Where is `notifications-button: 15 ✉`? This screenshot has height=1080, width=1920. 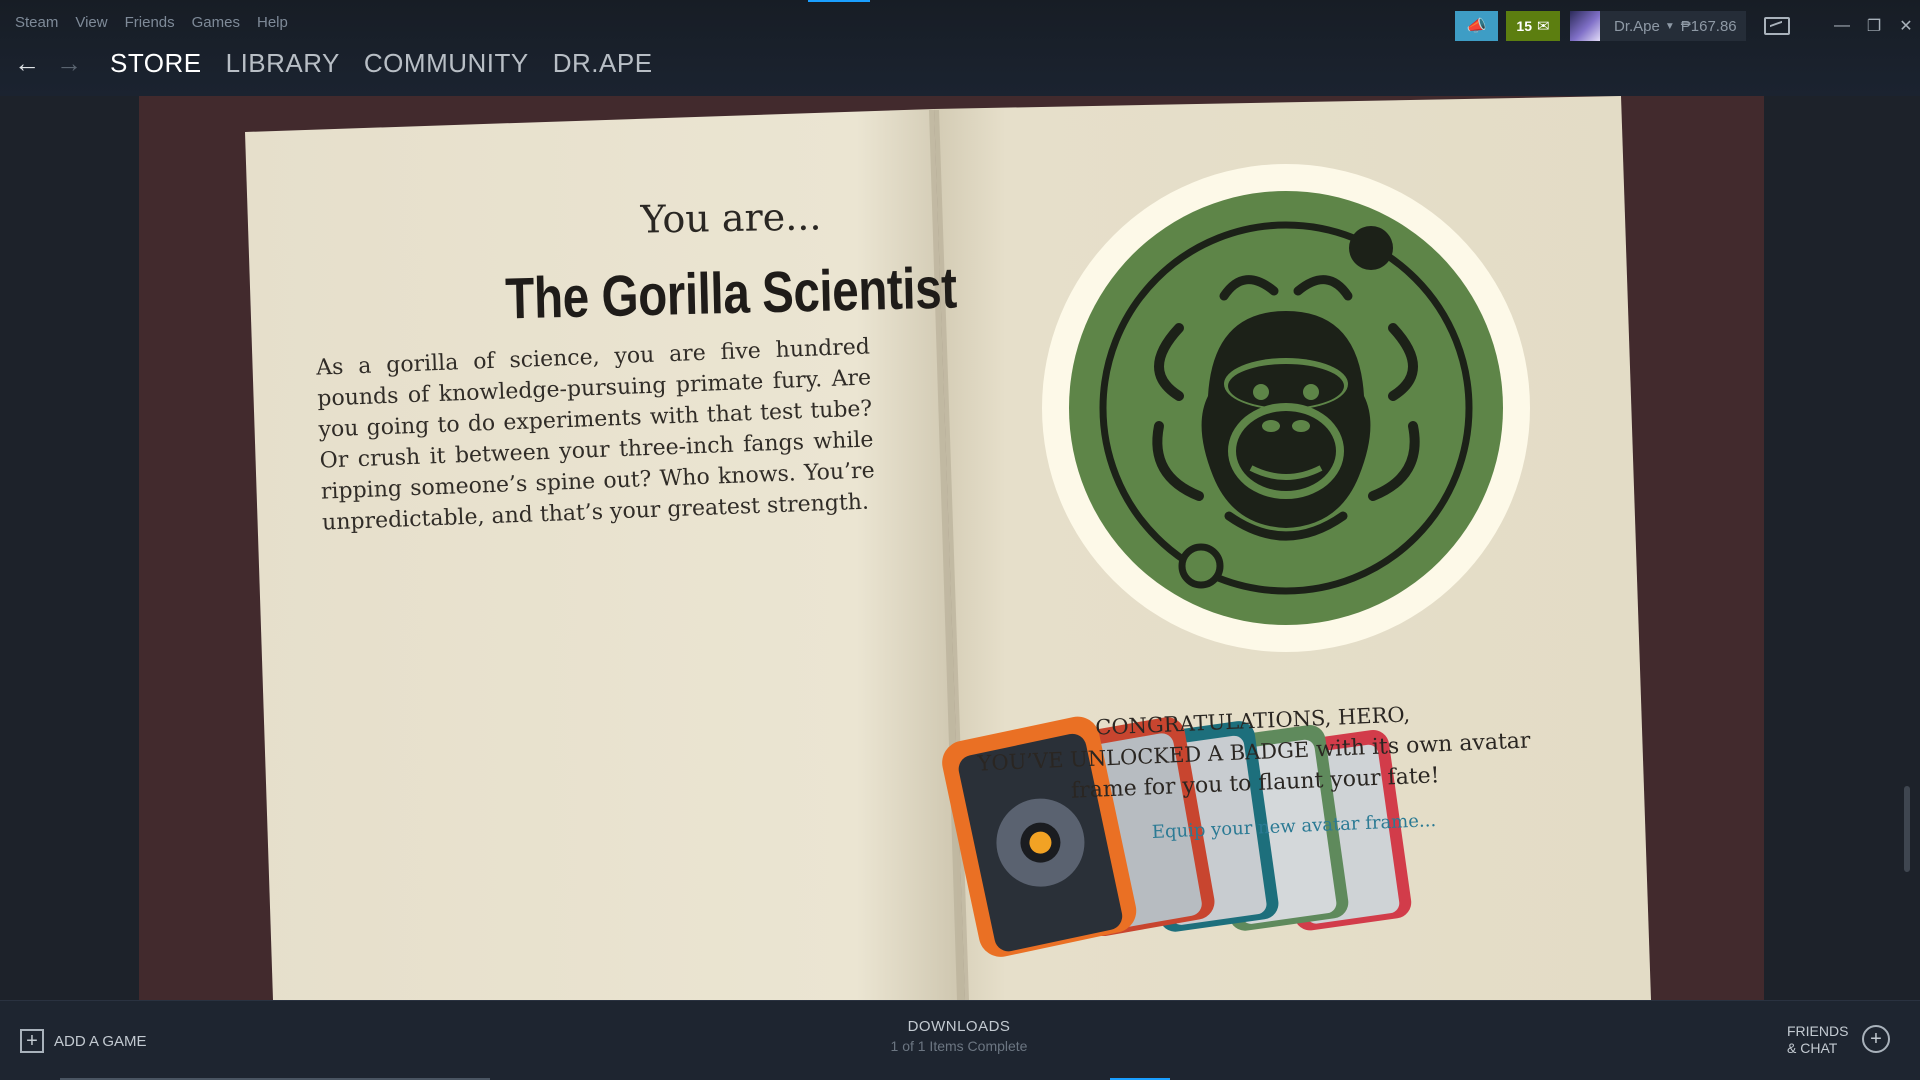
notifications-button: 15 ✉ is located at coordinates (1533, 26).